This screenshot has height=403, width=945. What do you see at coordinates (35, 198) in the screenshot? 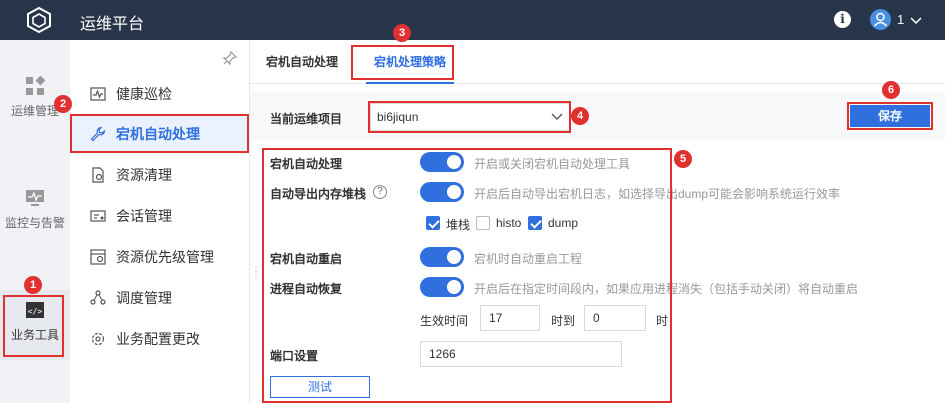
I see `monitor-icon` at bounding box center [35, 198].